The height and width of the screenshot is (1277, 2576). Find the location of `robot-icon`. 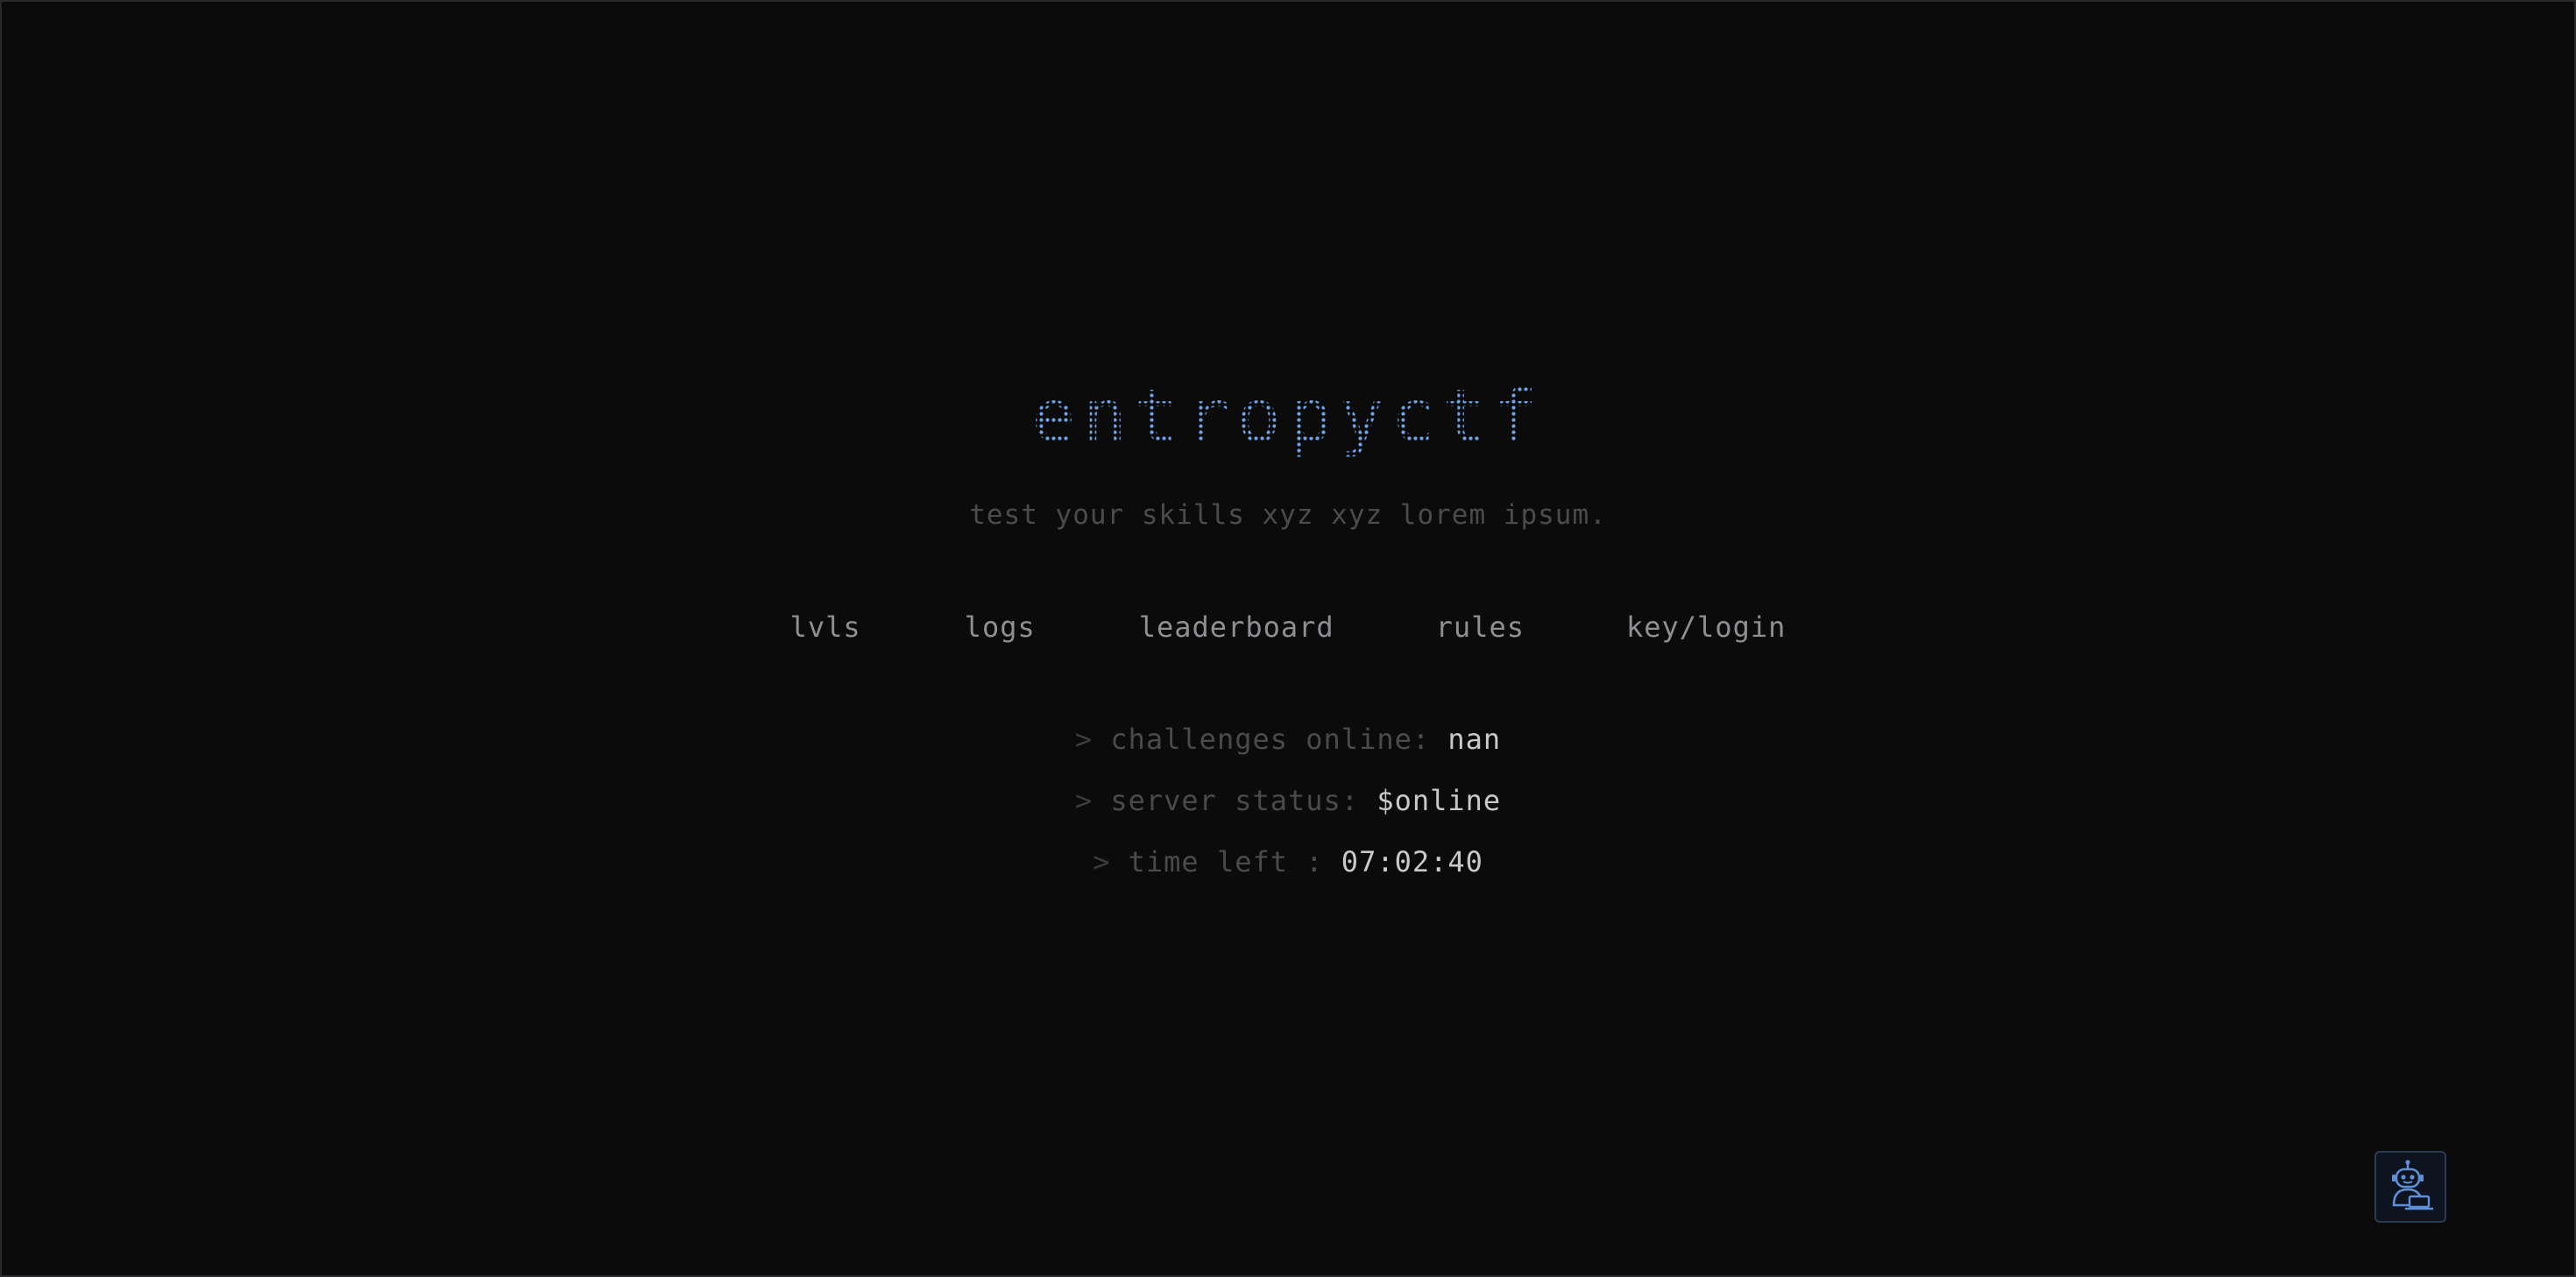

robot-icon is located at coordinates (2413, 1185).